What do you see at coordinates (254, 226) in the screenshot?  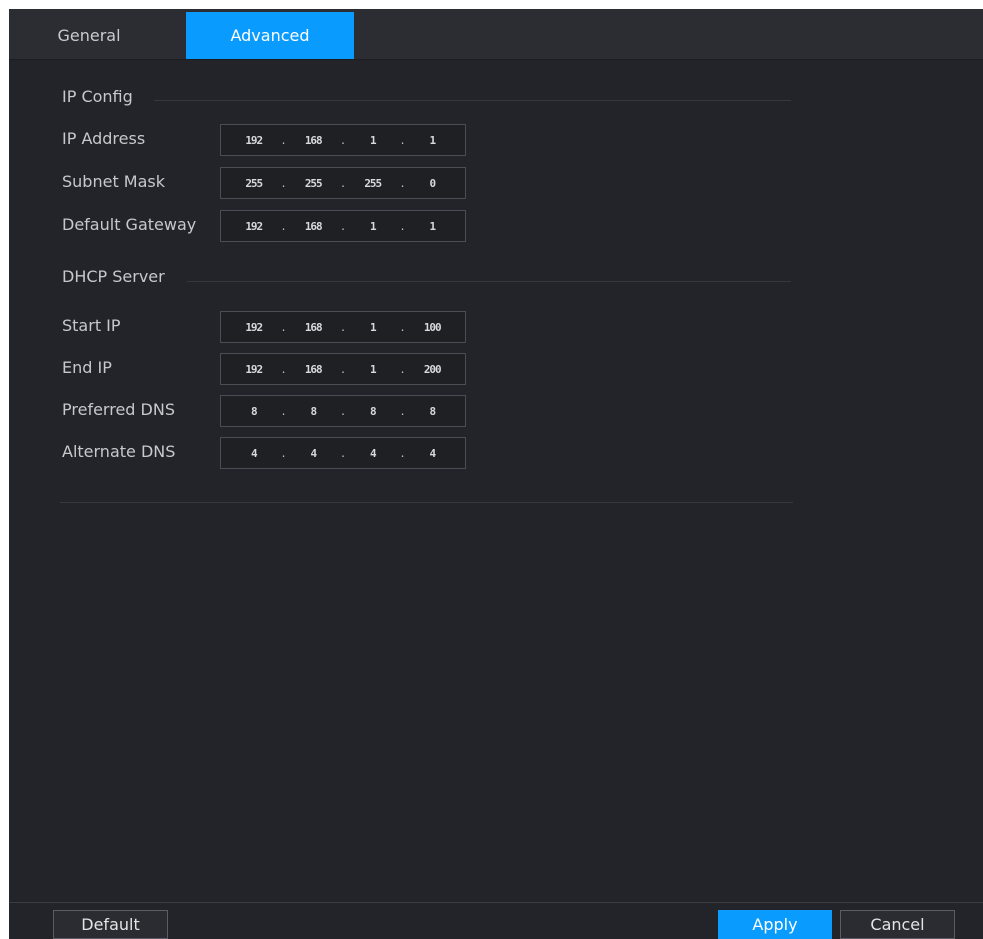 I see `default-gateway-octet-1: 192` at bounding box center [254, 226].